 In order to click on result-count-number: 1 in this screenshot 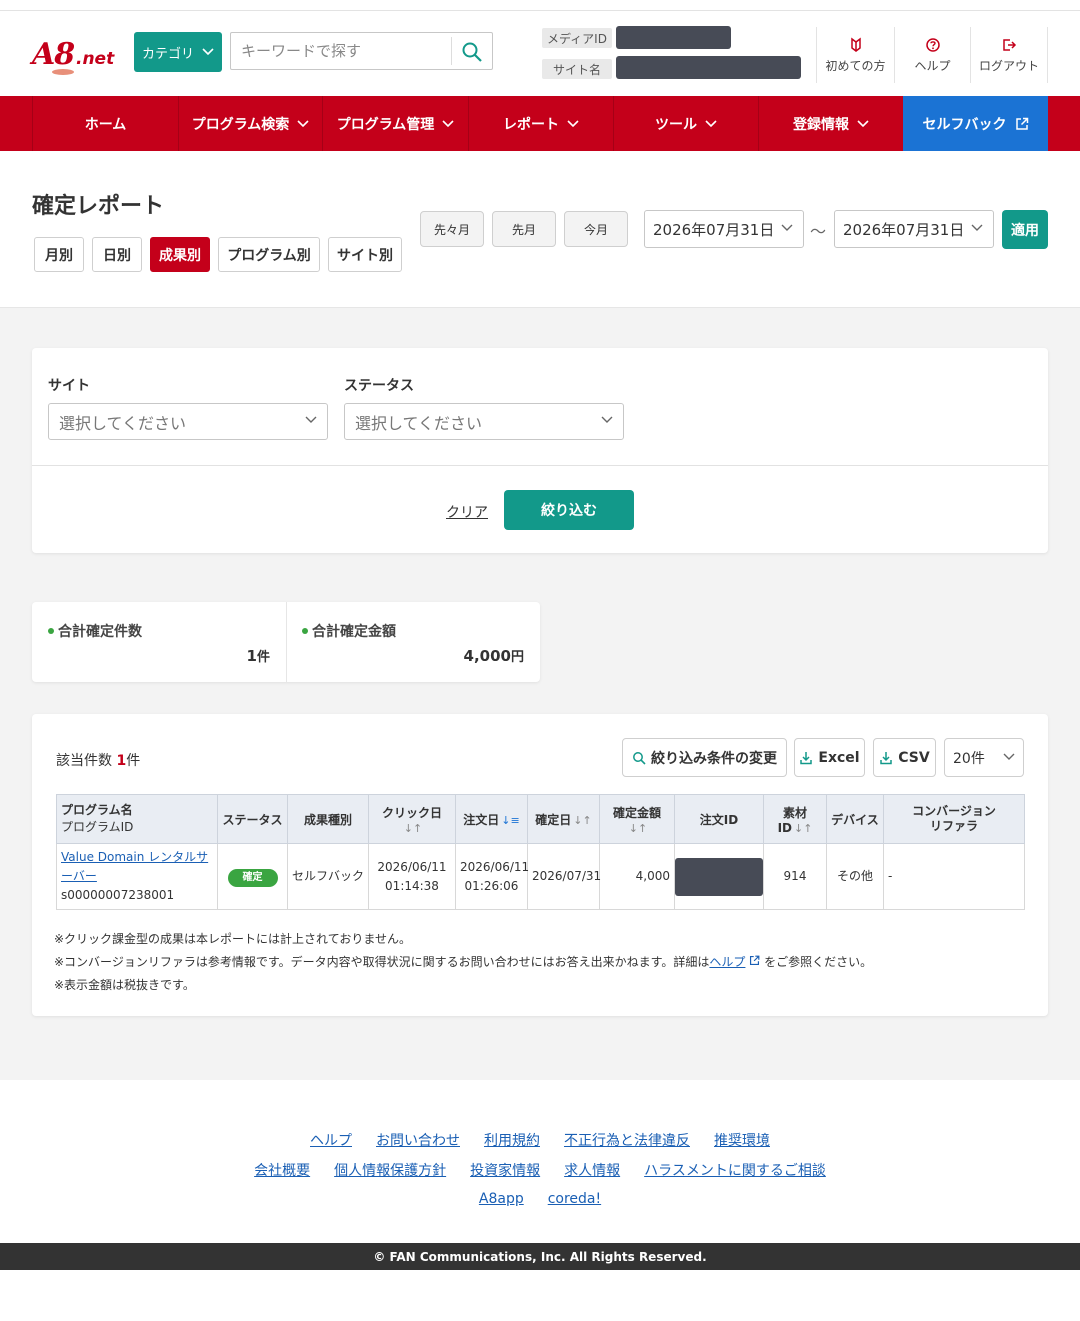, I will do `click(121, 761)`.